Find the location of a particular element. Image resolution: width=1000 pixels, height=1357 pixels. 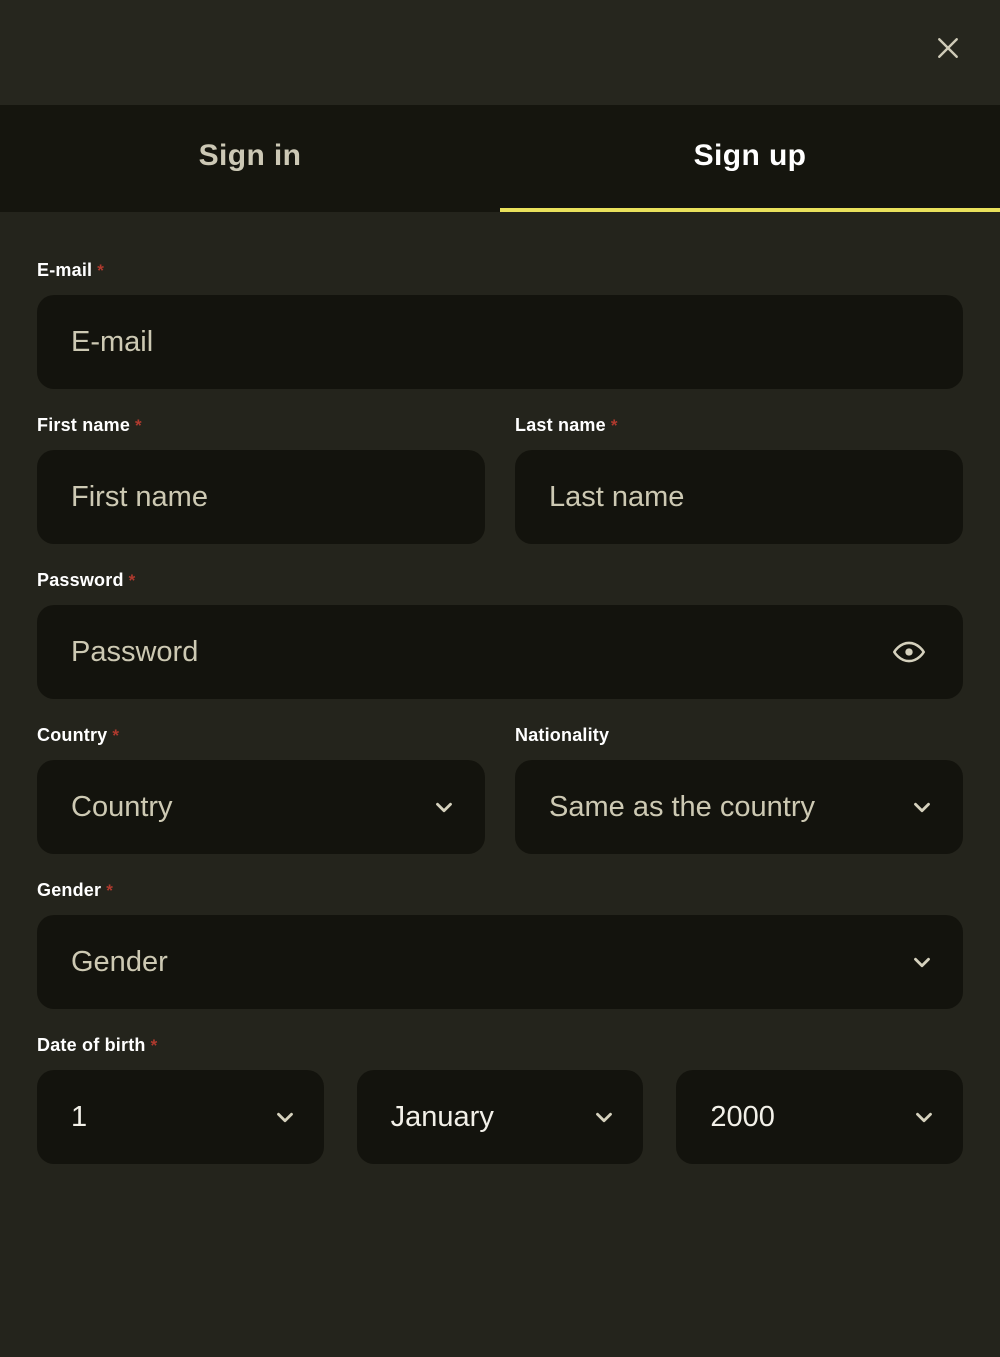

email-label: E-mail * is located at coordinates (500, 270).